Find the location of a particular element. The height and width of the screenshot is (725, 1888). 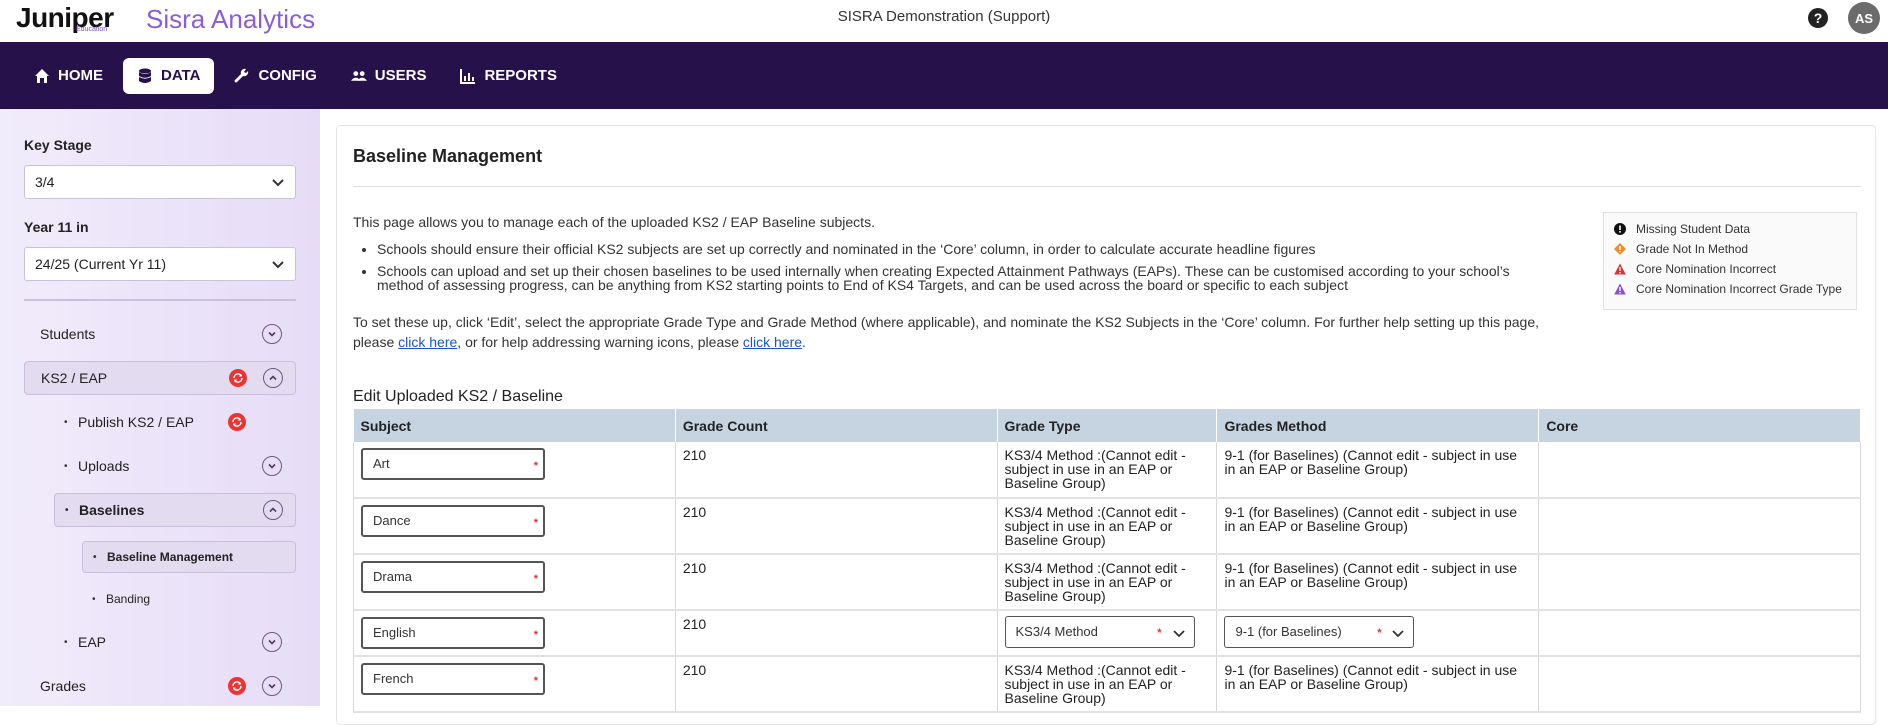

sidebar-item-label: KS2 / EAP is located at coordinates (74, 378).